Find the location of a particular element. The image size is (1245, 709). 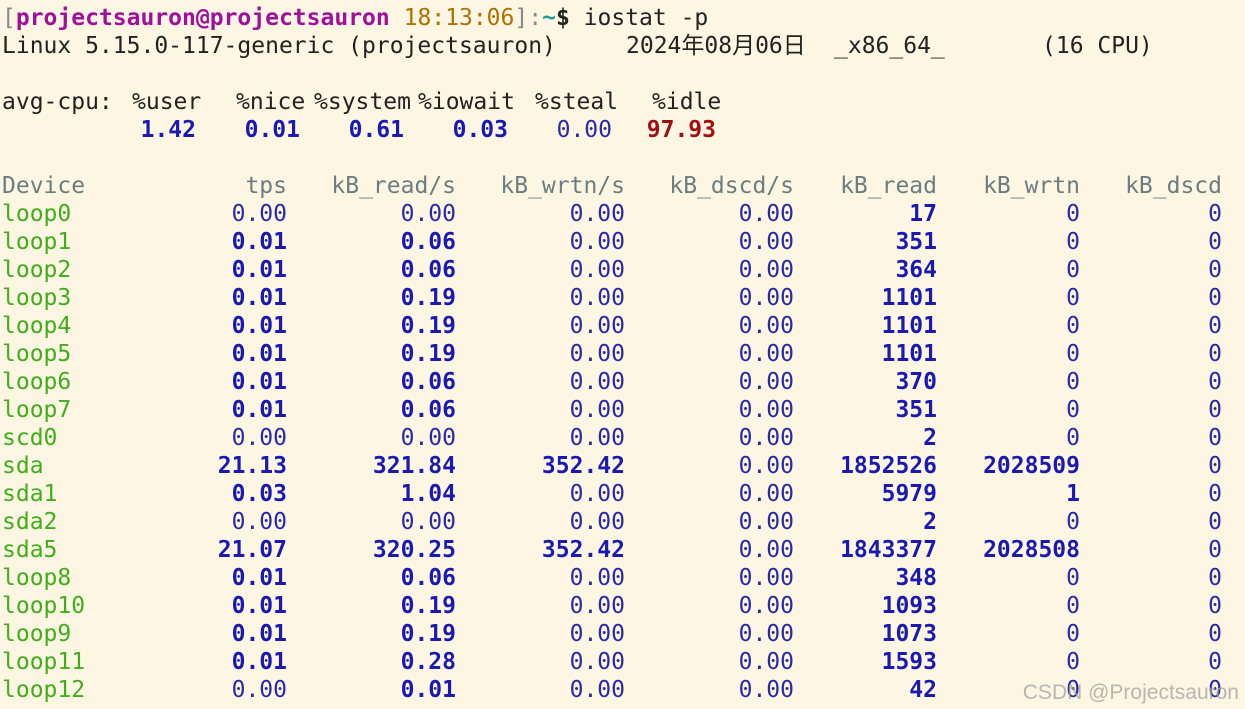

cell-kb-read: 1852526 is located at coordinates (888, 466).